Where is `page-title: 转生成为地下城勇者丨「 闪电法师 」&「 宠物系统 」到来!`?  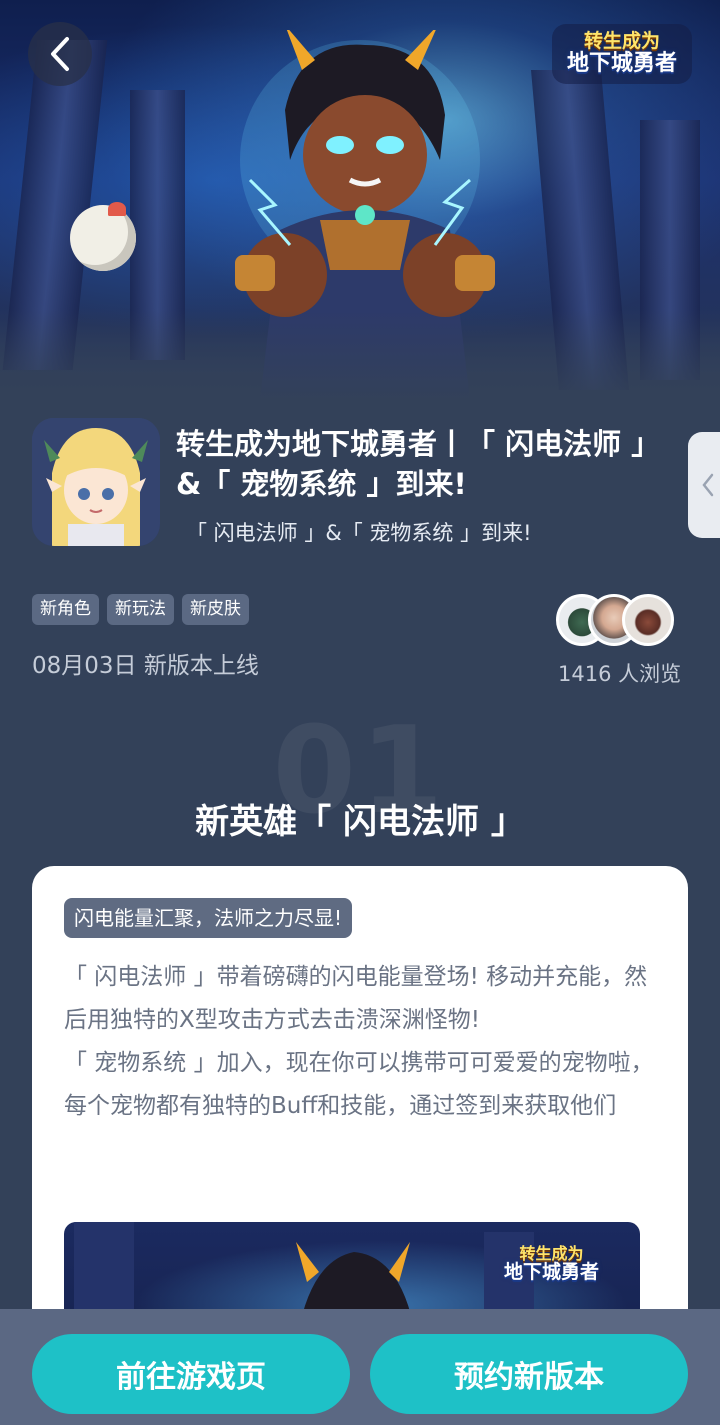
page-title: 转生成为地下城勇者丨「 闪电法师 」&「 宠物系统 」到来! is located at coordinates (418, 464).